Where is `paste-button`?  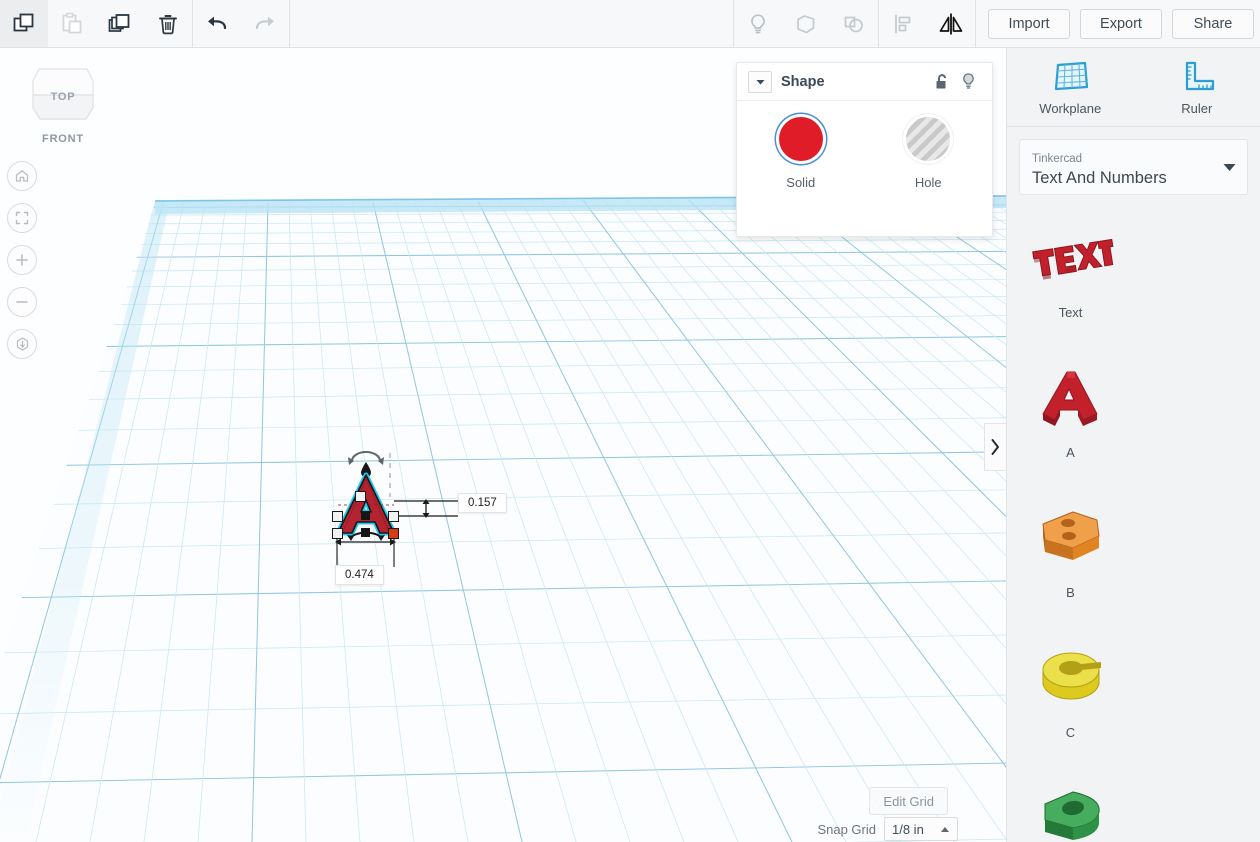 paste-button is located at coordinates (72, 23).